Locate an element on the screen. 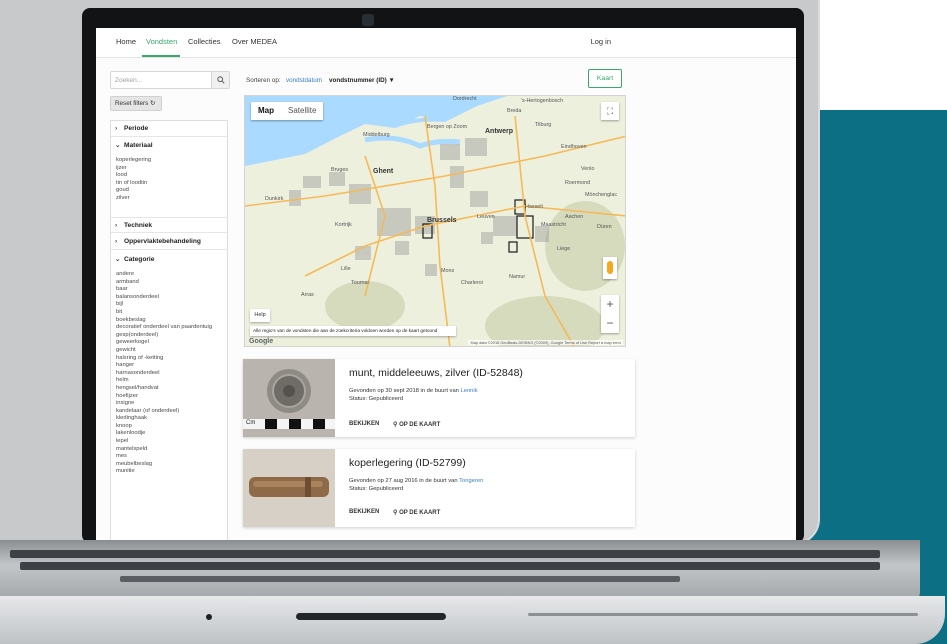  base-groove is located at coordinates (723, 614).